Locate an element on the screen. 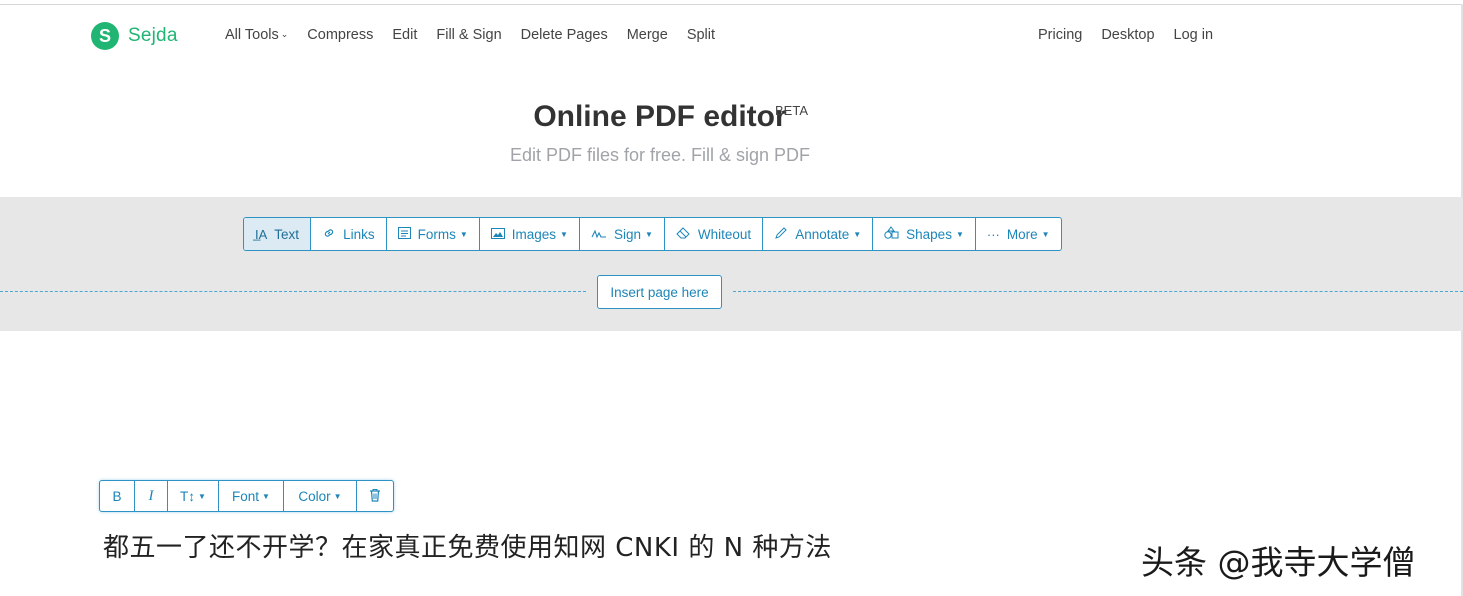  nav-split: Split is located at coordinates (701, 35).